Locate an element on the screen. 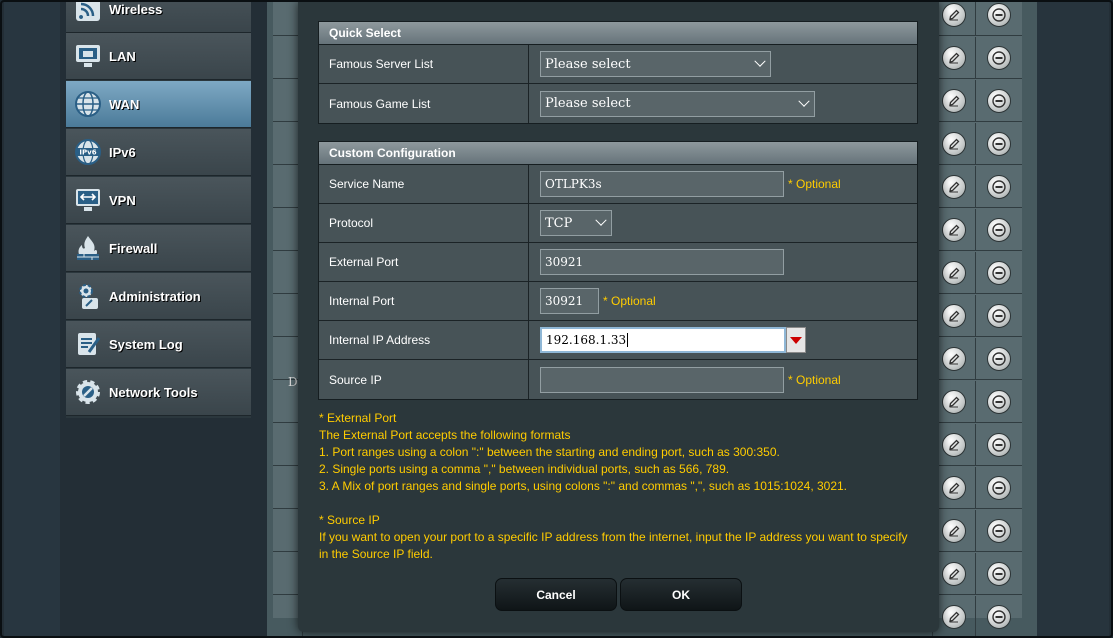 The height and width of the screenshot is (638, 1113). sidebar-item-firewall: Firewall is located at coordinates (158, 248).